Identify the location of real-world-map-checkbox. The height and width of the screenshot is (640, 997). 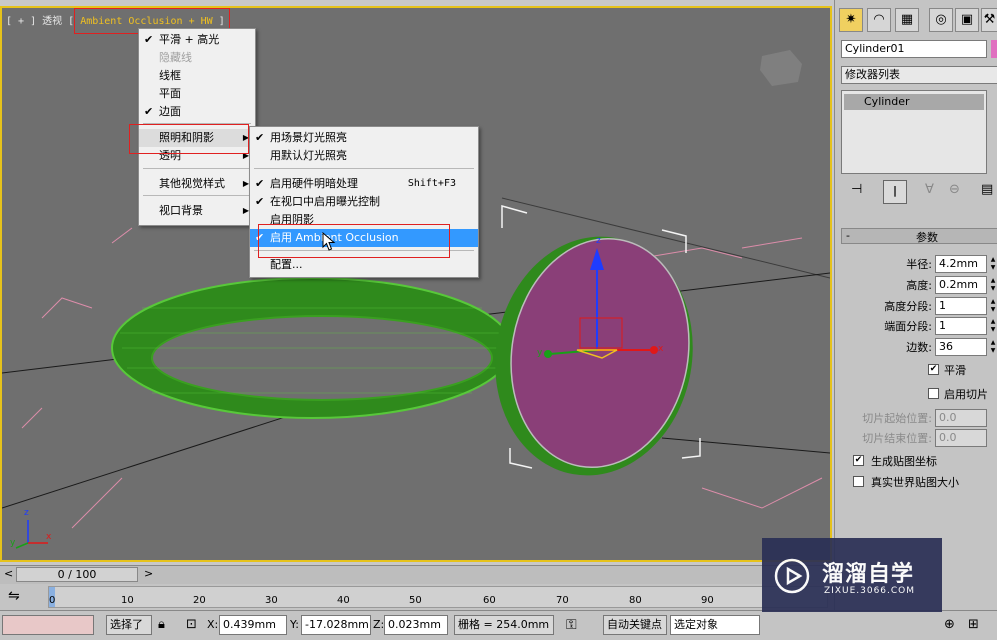
(858, 481).